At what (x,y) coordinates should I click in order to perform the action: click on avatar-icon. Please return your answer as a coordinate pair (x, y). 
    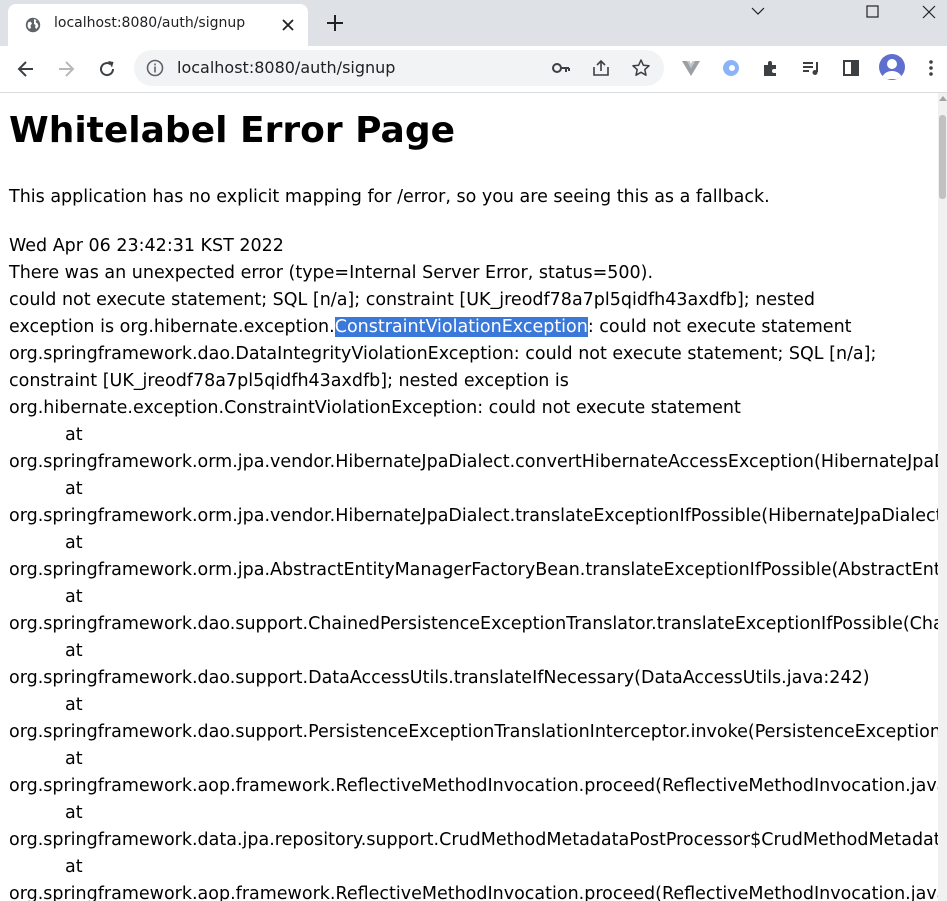
    Looking at the image, I should click on (892, 67).